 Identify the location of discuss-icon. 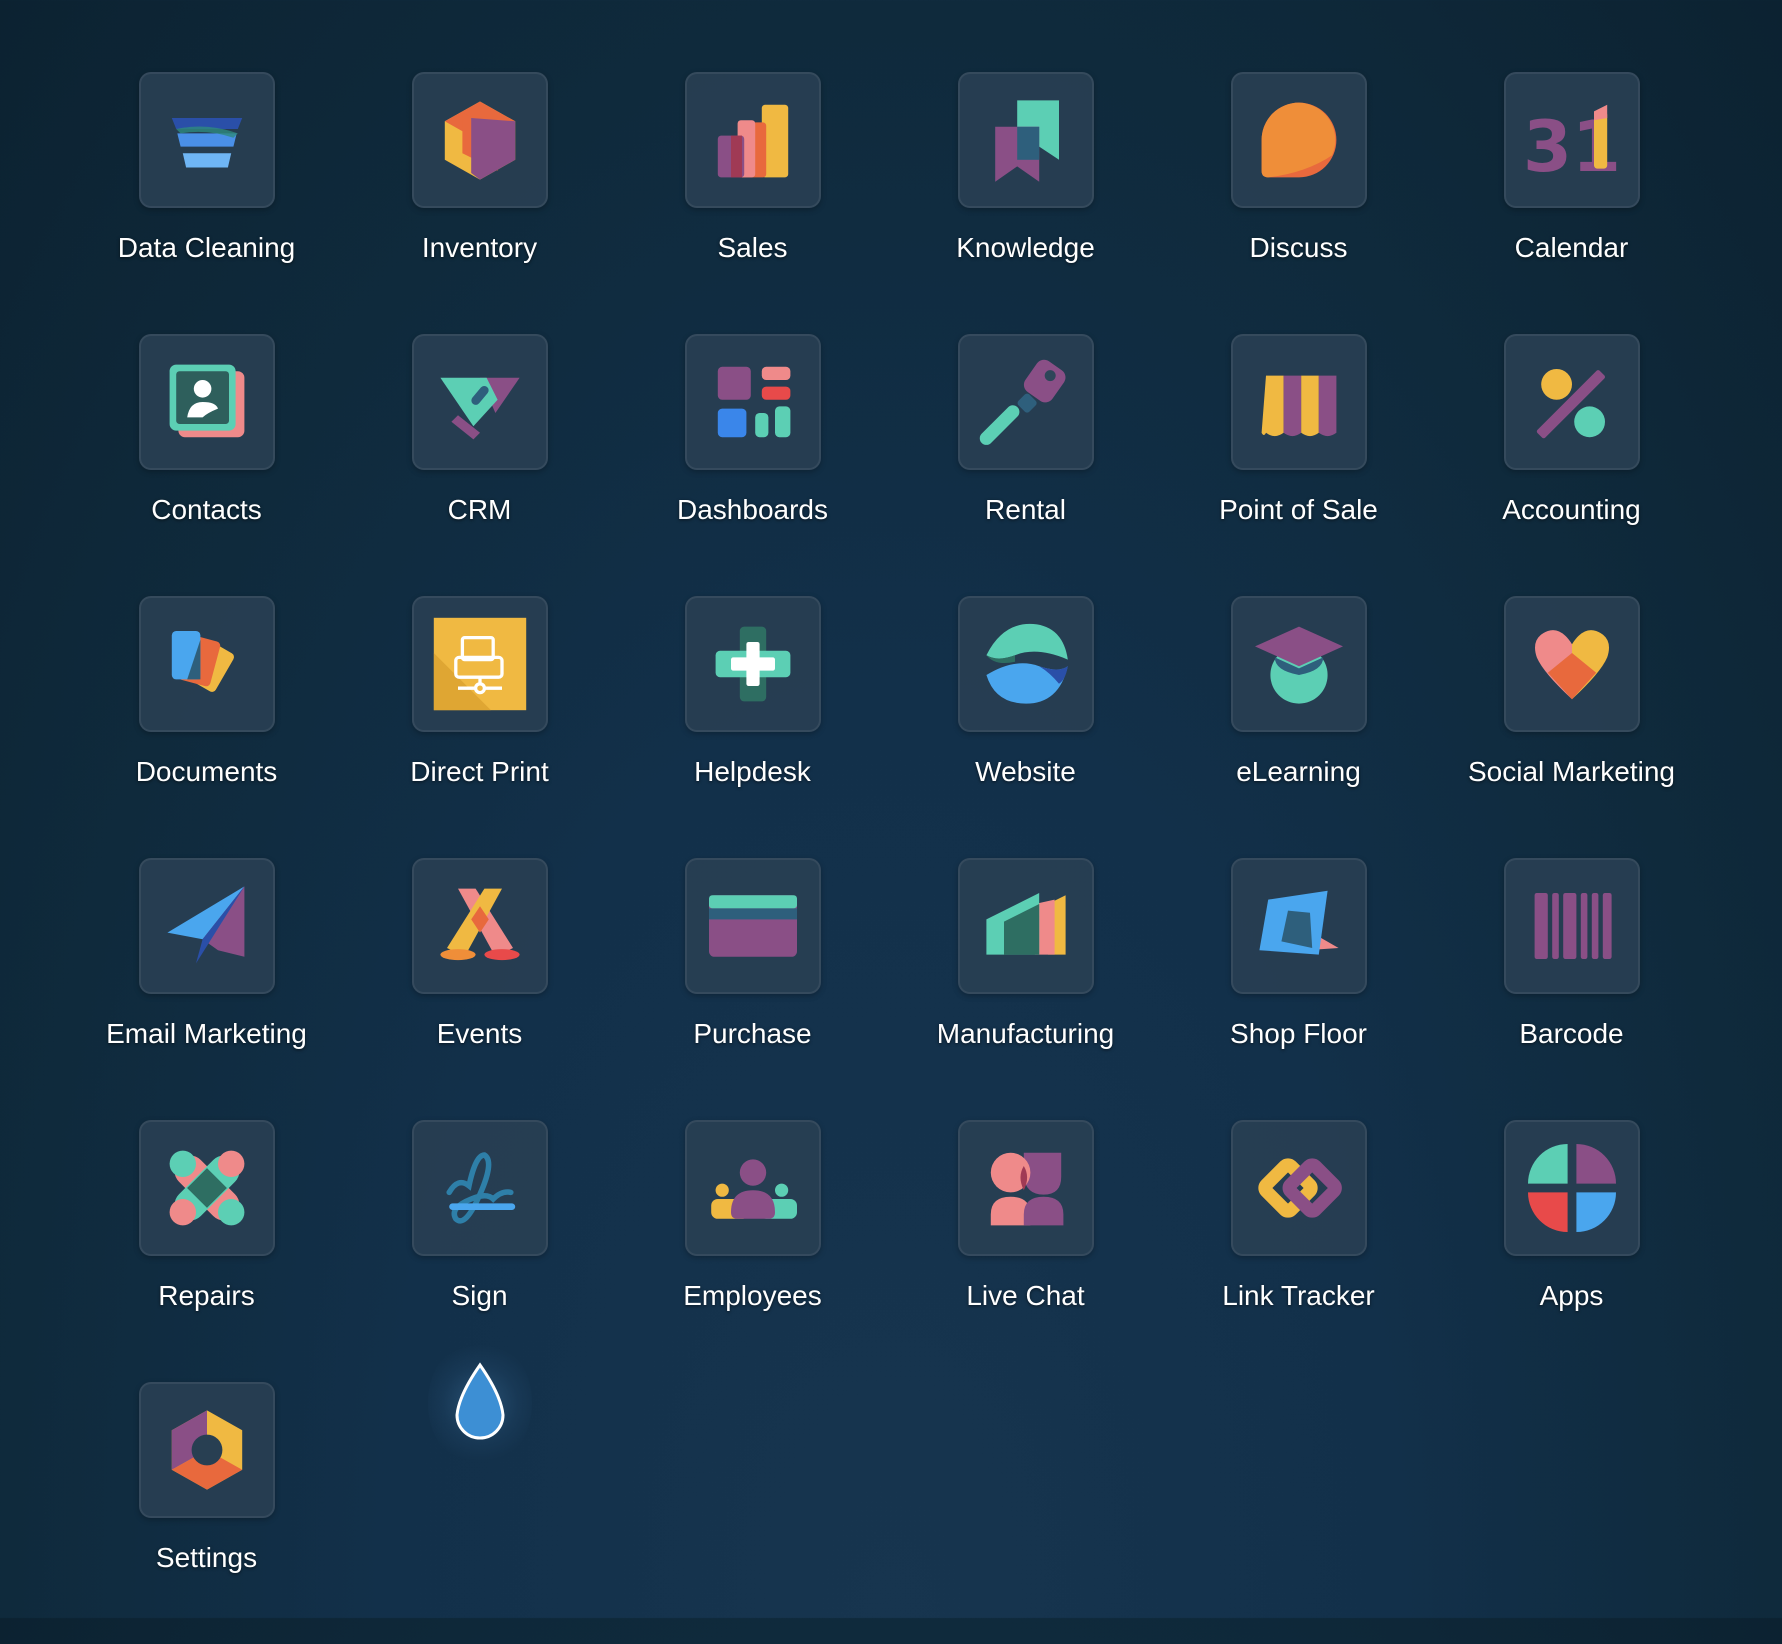
(1298, 140).